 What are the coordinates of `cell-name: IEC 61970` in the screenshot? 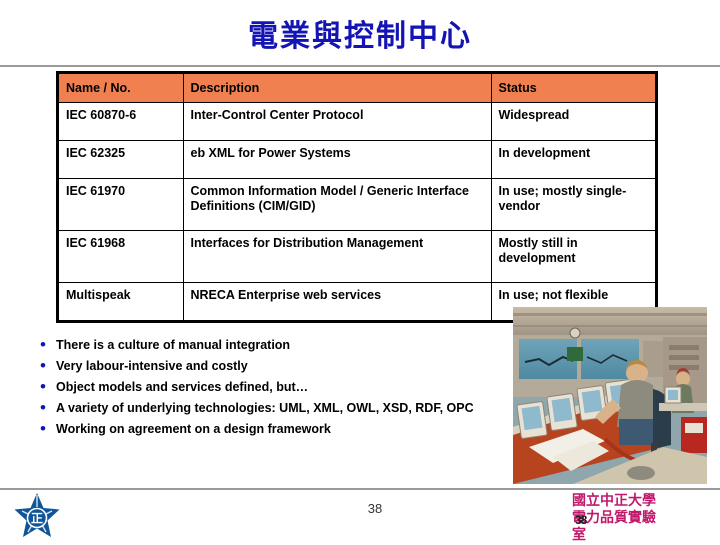 It's located at (120, 204).